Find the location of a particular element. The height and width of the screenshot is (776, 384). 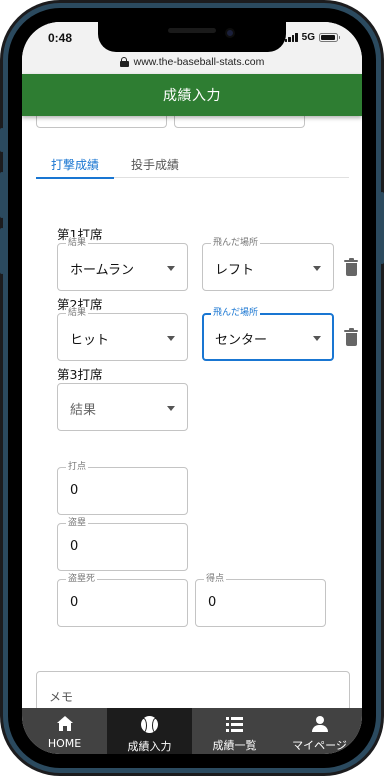

bottom-nav: HOME 成績入力 成績一覧 マイページ is located at coordinates (192, 731).